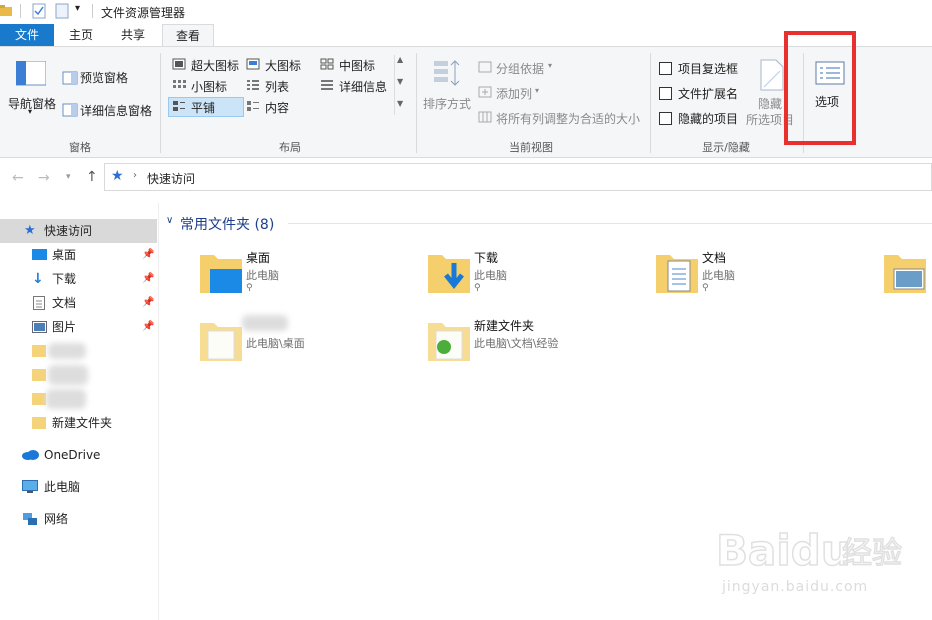 The height and width of the screenshot is (620, 932). Describe the element at coordinates (518, 177) in the screenshot. I see `address-bar: ★ › 快速访问` at that location.